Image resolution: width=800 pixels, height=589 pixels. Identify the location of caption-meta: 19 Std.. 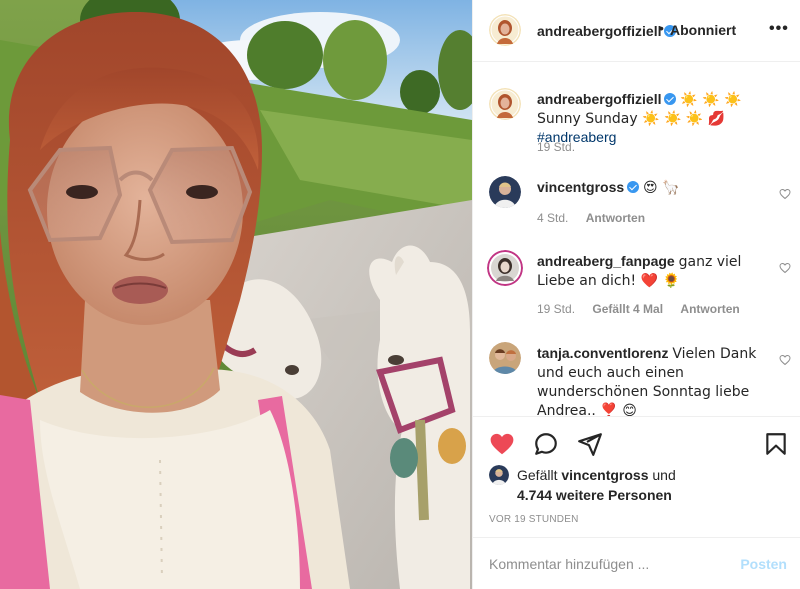
(563, 147).